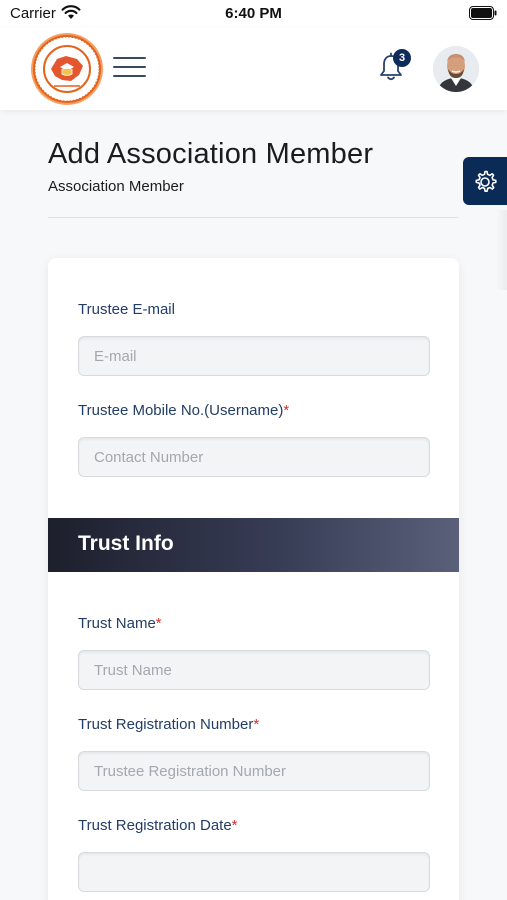 This screenshot has width=507, height=900. I want to click on user-avatar, so click(456, 69).